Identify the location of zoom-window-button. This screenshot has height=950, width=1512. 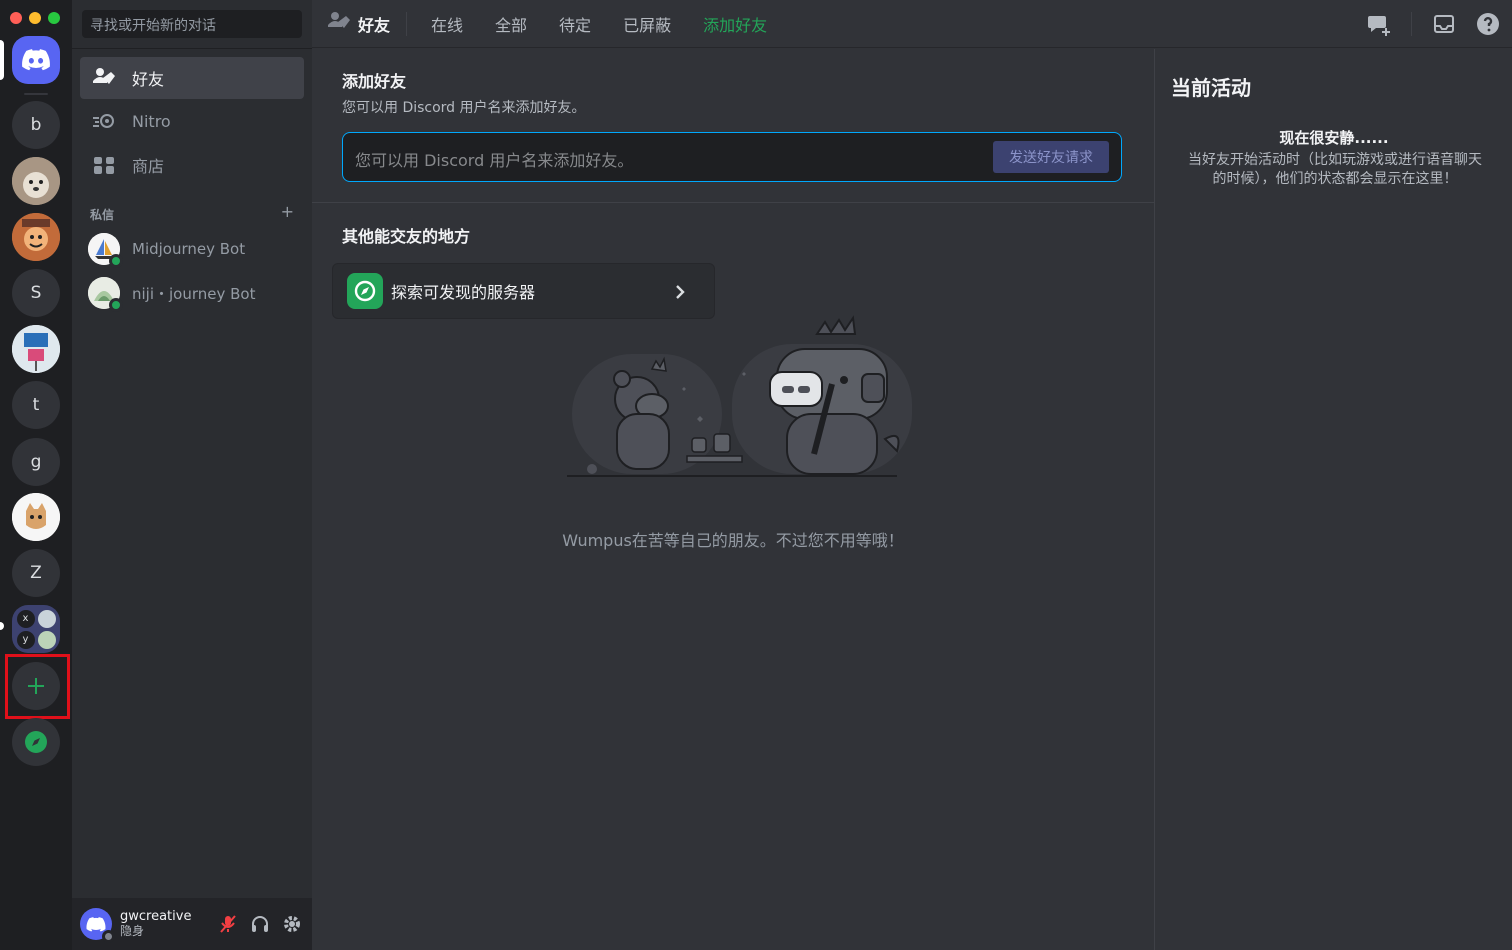
(54, 18).